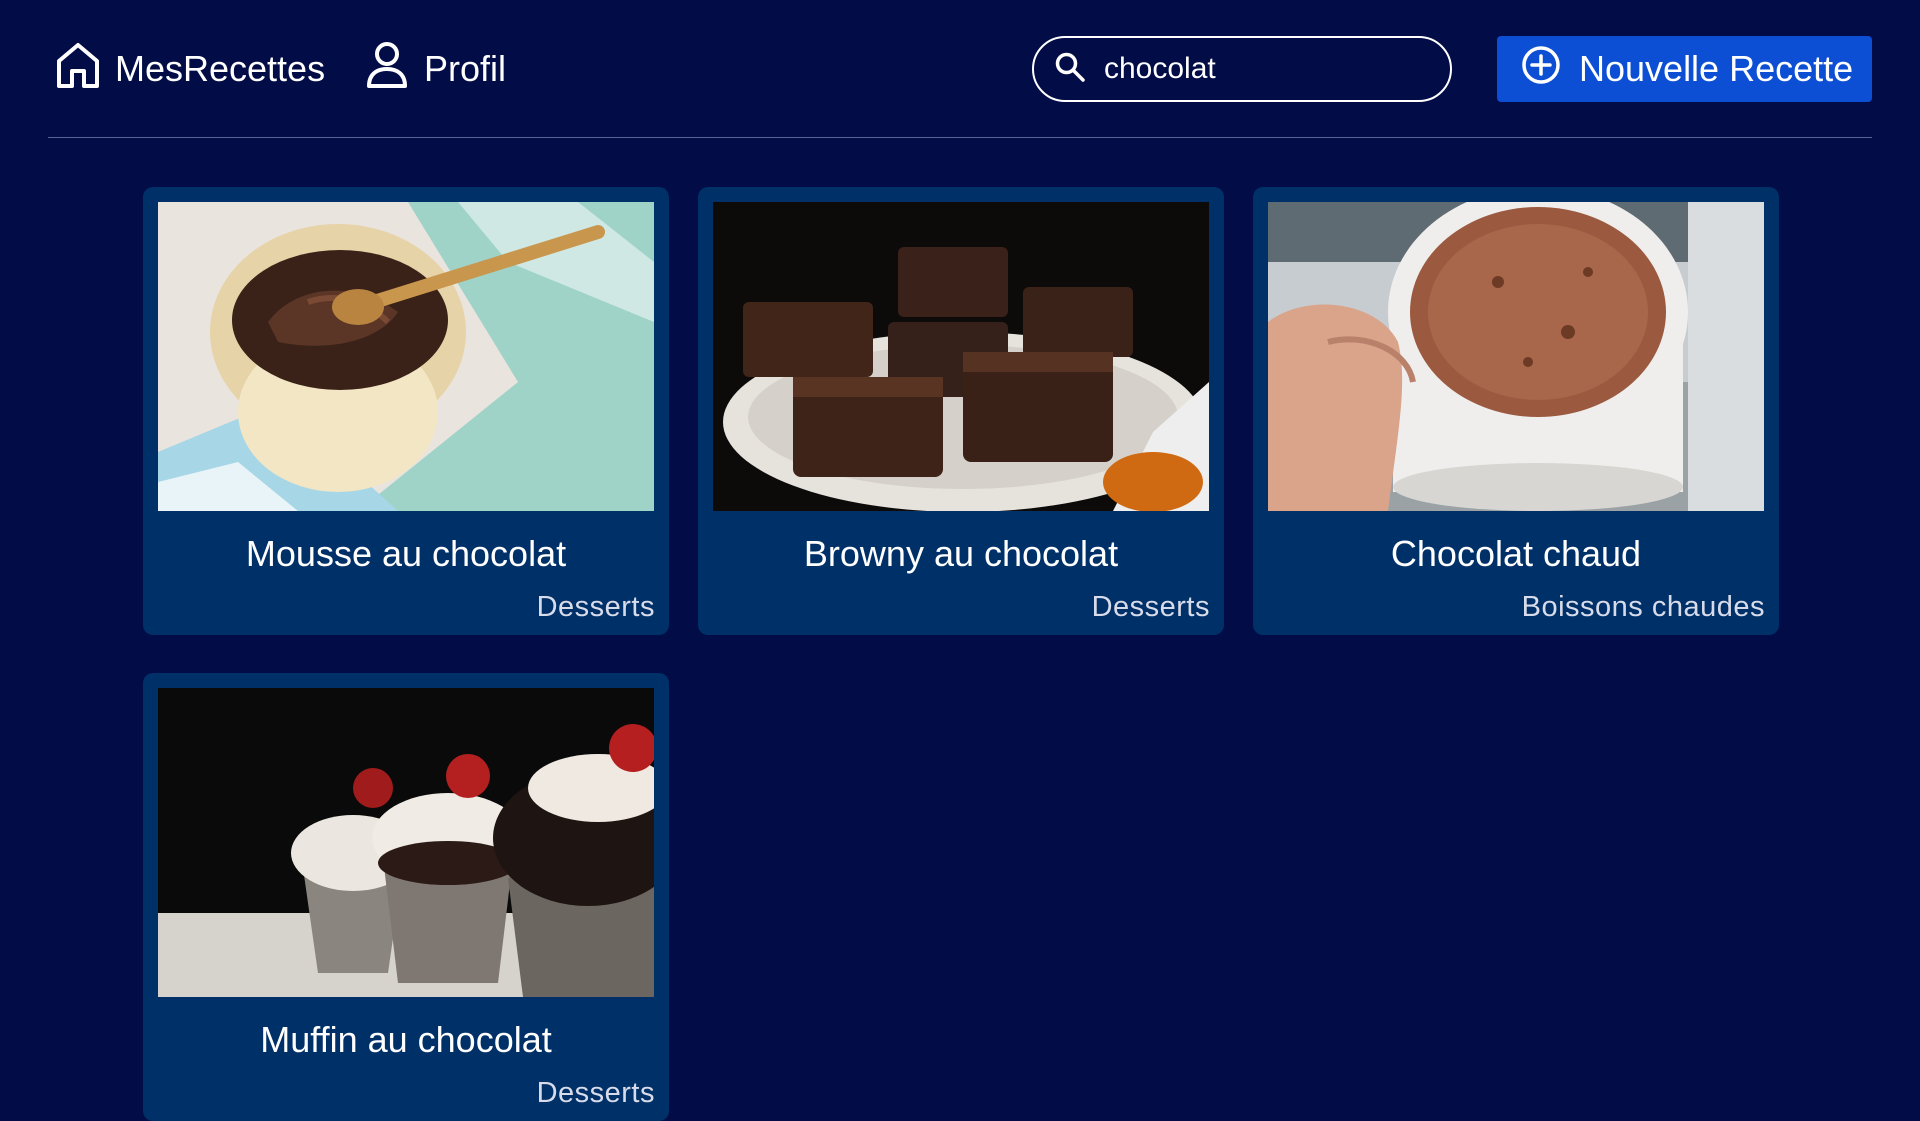  Describe the element at coordinates (1070, 69) in the screenshot. I see `search-icon` at that location.